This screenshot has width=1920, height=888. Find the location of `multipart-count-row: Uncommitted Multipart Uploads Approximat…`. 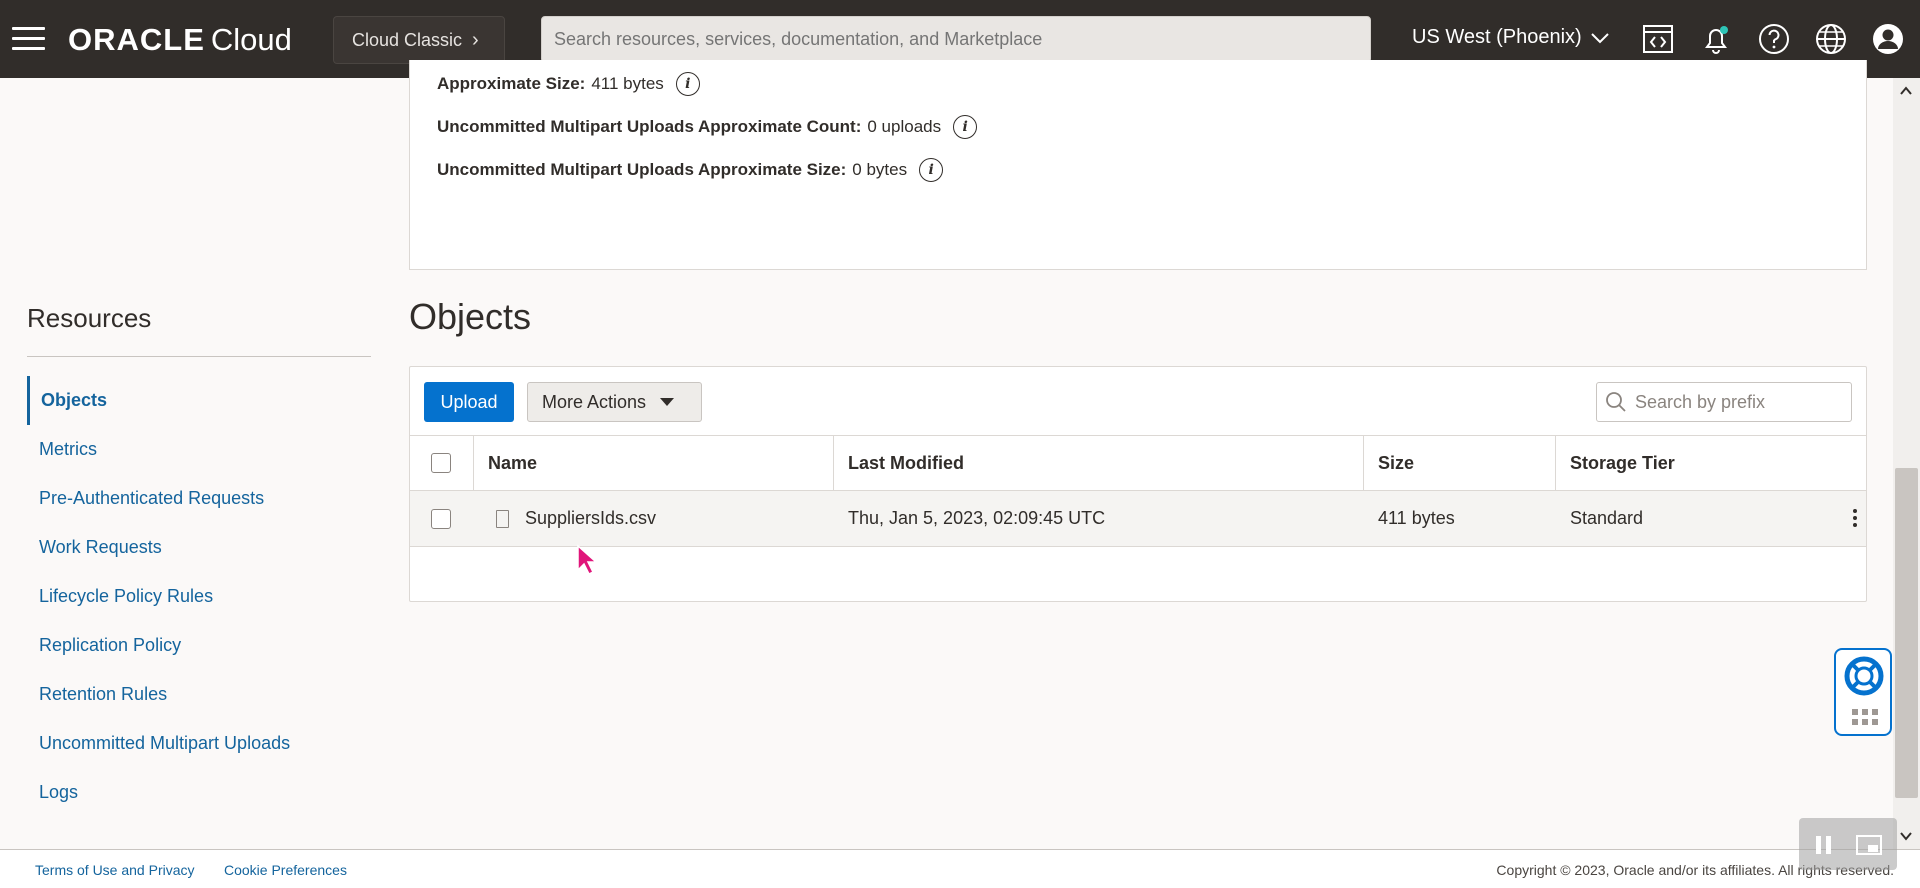

multipart-count-row: Uncommitted Multipart Uploads Approximat… is located at coordinates (707, 127).